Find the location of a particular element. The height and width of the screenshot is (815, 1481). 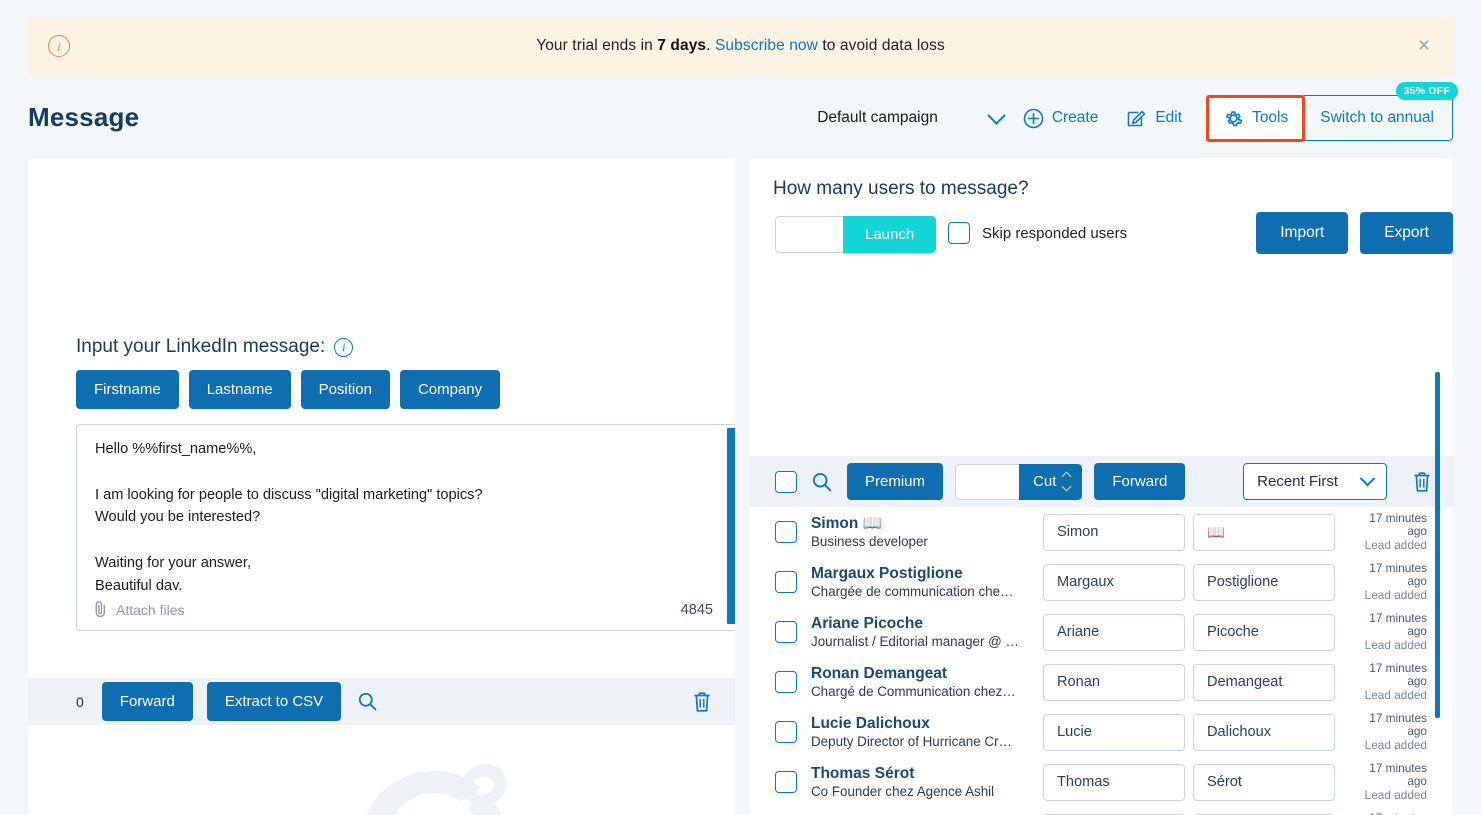

plus-circle-icon is located at coordinates (1033, 118).